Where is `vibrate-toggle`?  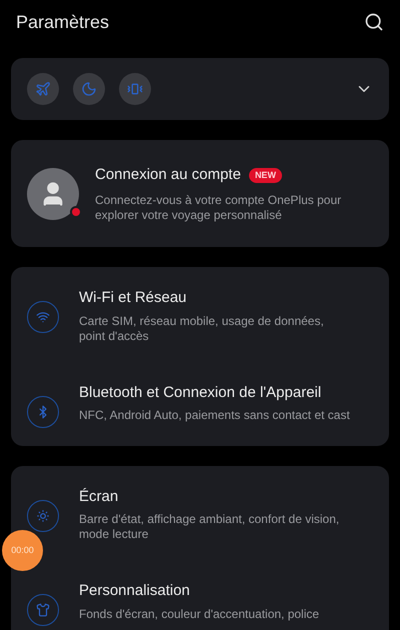 vibrate-toggle is located at coordinates (135, 89).